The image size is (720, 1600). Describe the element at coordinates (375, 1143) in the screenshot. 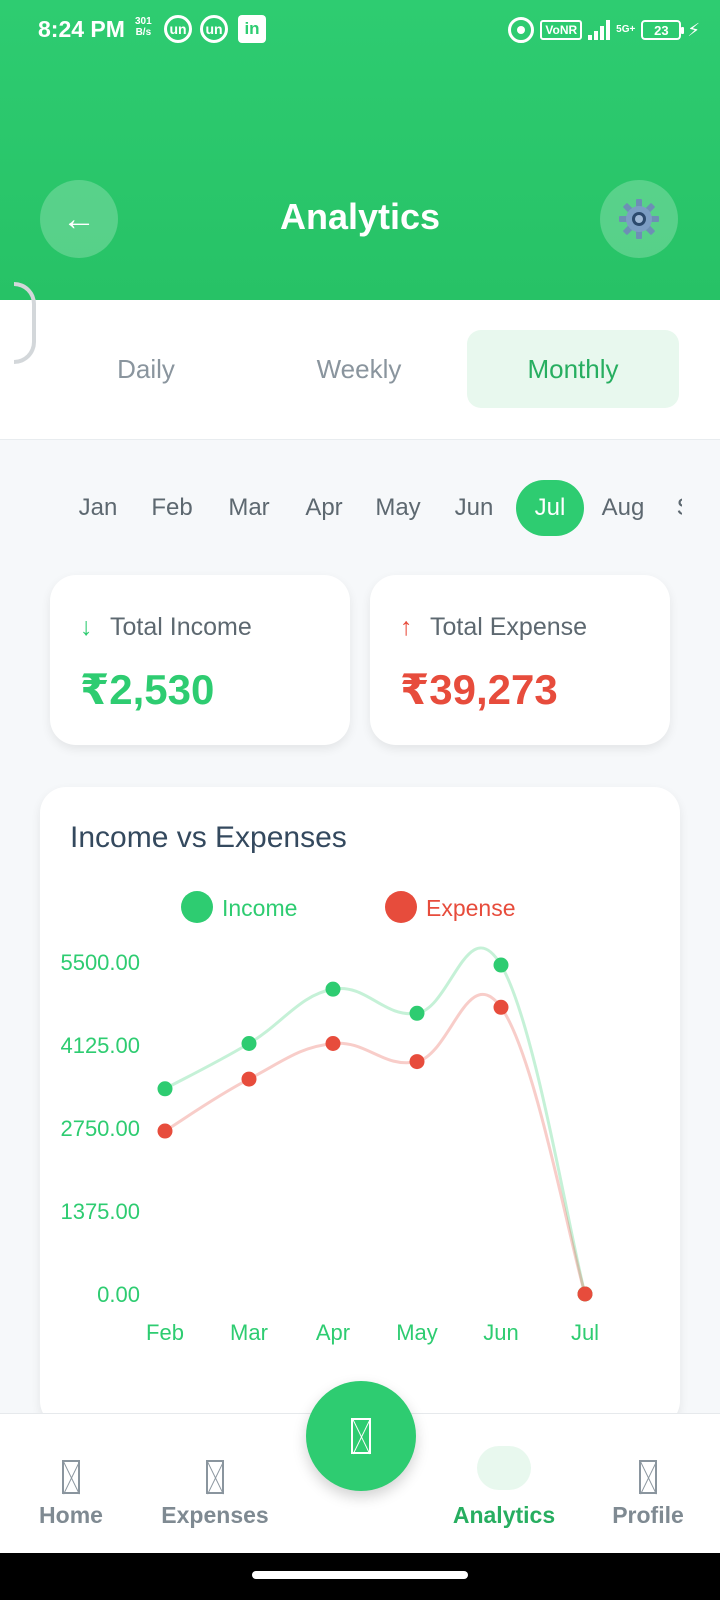

I see `expense-series-line` at that location.